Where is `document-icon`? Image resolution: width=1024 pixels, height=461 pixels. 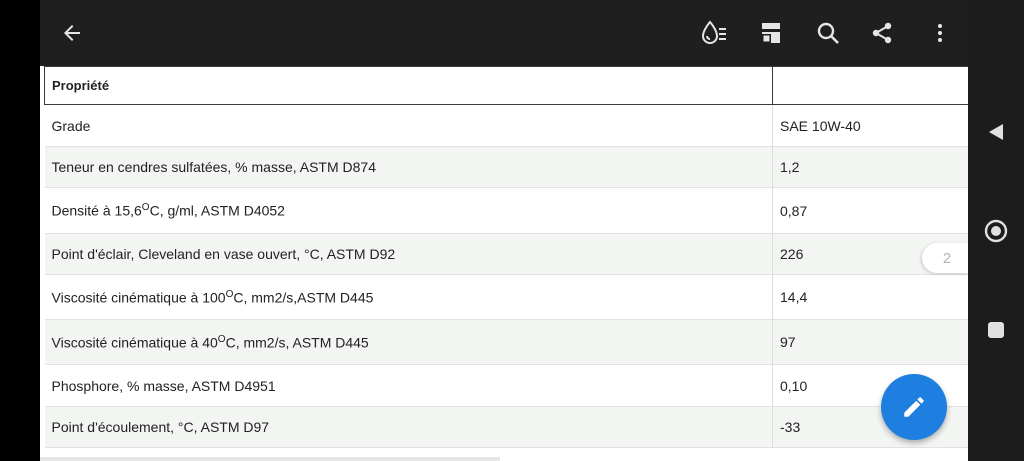 document-icon is located at coordinates (771, 33).